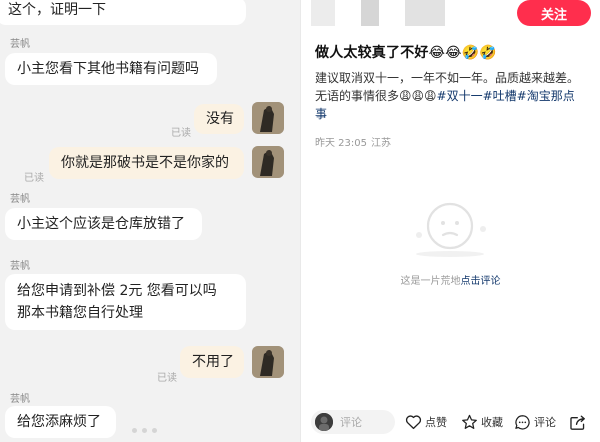  What do you see at coordinates (372, 53) in the screenshot?
I see `post-title-text: 做人太较真了不好` at bounding box center [372, 53].